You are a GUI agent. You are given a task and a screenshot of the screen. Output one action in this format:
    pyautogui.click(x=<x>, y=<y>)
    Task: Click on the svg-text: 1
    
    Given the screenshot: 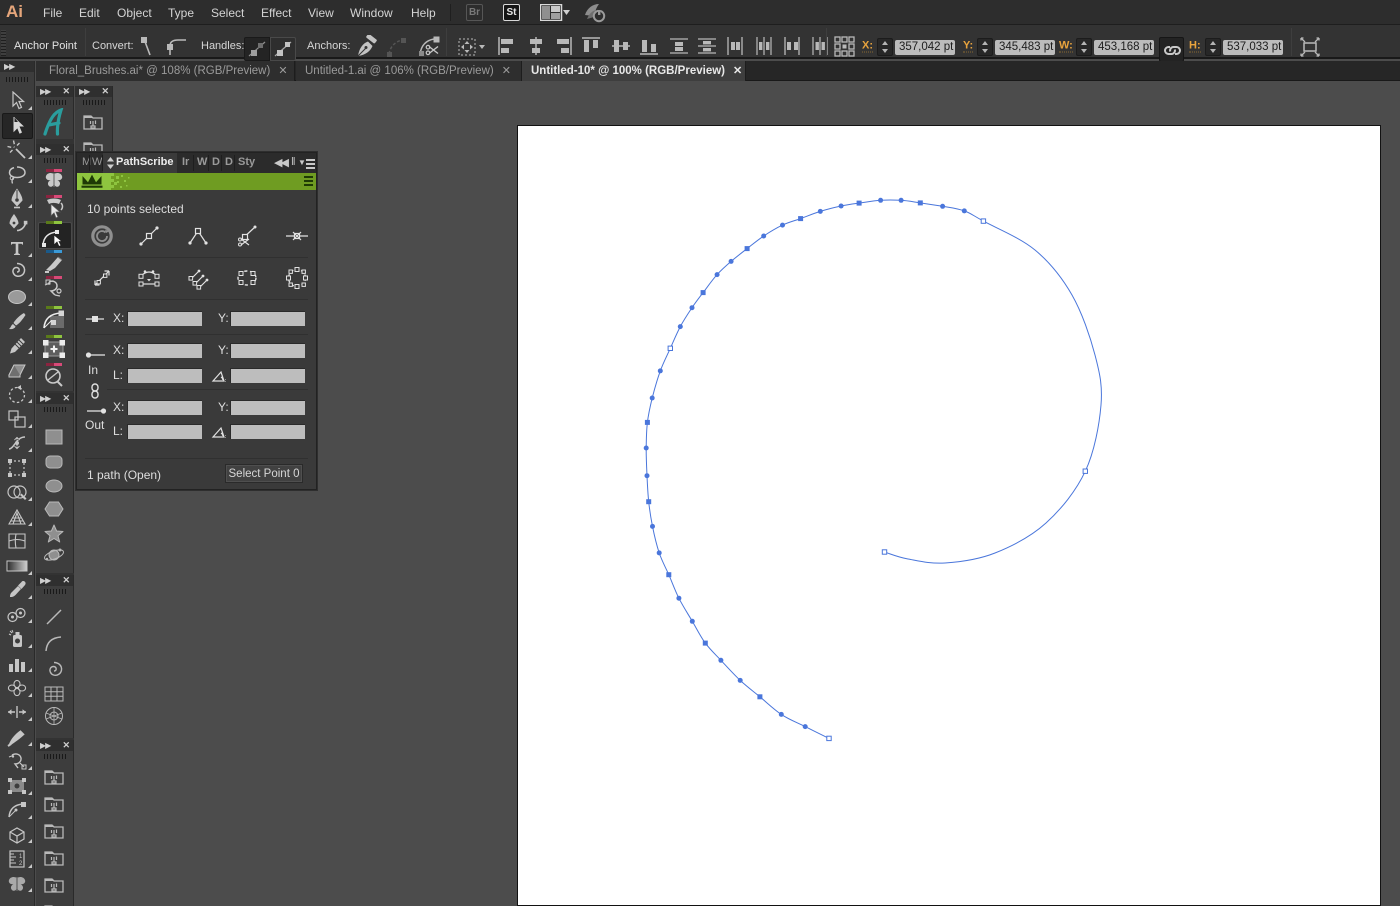 What is the action you would take?
    pyautogui.click(x=21, y=857)
    